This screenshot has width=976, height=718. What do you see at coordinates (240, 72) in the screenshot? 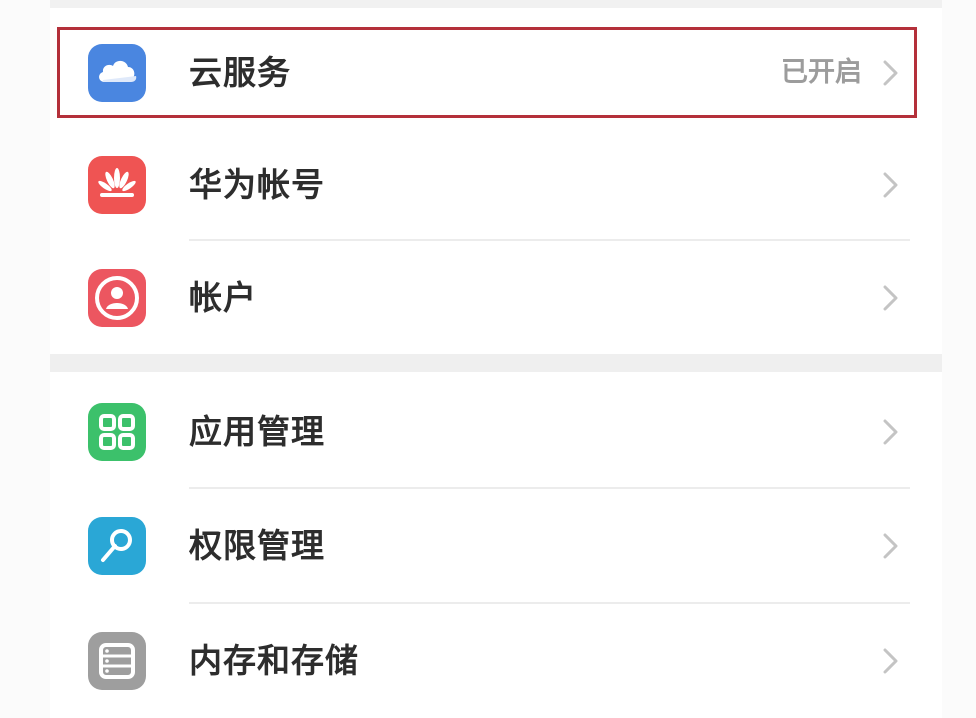
I see `settings-item-label: 云服务` at bounding box center [240, 72].